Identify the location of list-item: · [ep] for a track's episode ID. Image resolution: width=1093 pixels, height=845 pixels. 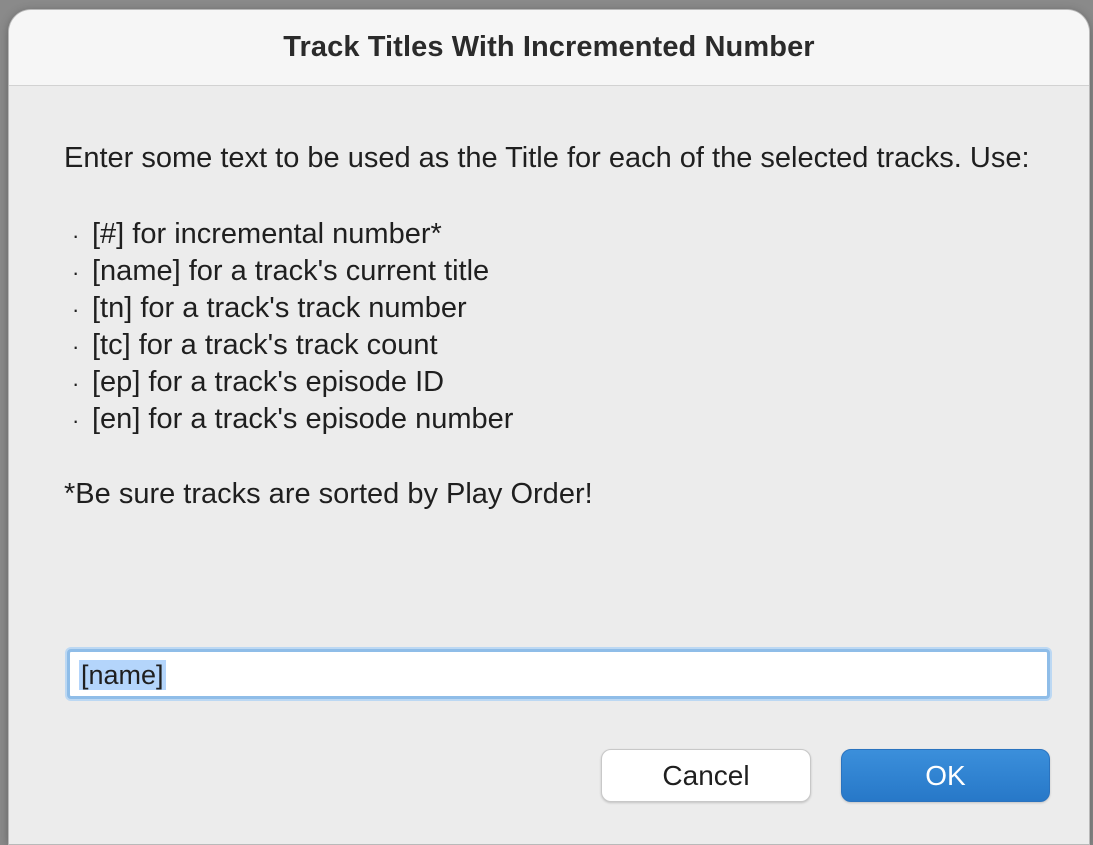
(554, 382).